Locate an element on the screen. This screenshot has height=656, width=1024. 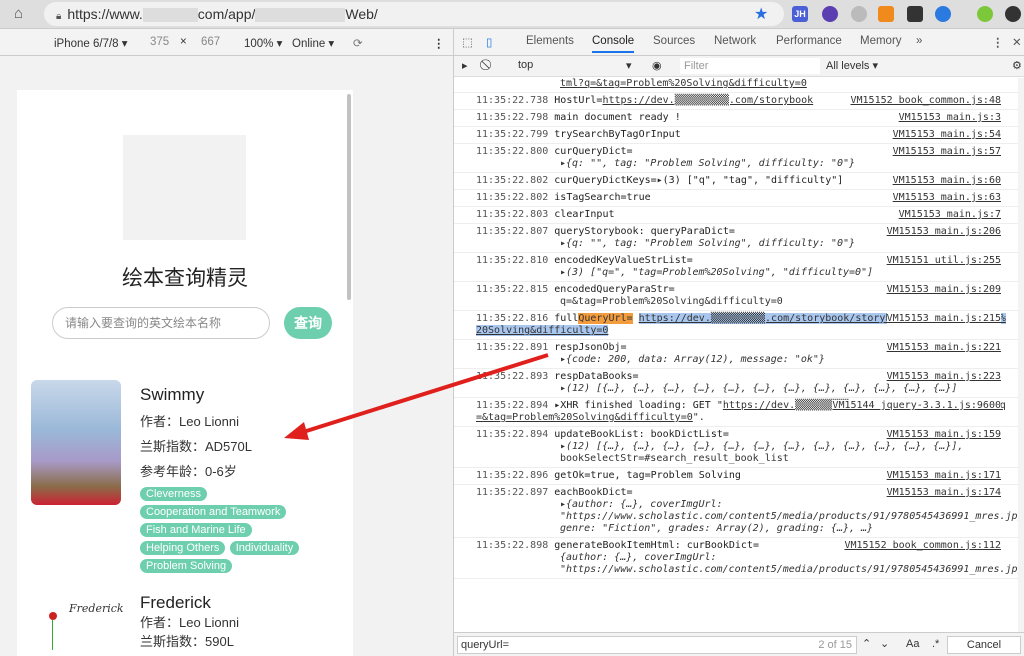
log-source-link: VM15152 book_common.js:112 is located at coordinates (922, 546).